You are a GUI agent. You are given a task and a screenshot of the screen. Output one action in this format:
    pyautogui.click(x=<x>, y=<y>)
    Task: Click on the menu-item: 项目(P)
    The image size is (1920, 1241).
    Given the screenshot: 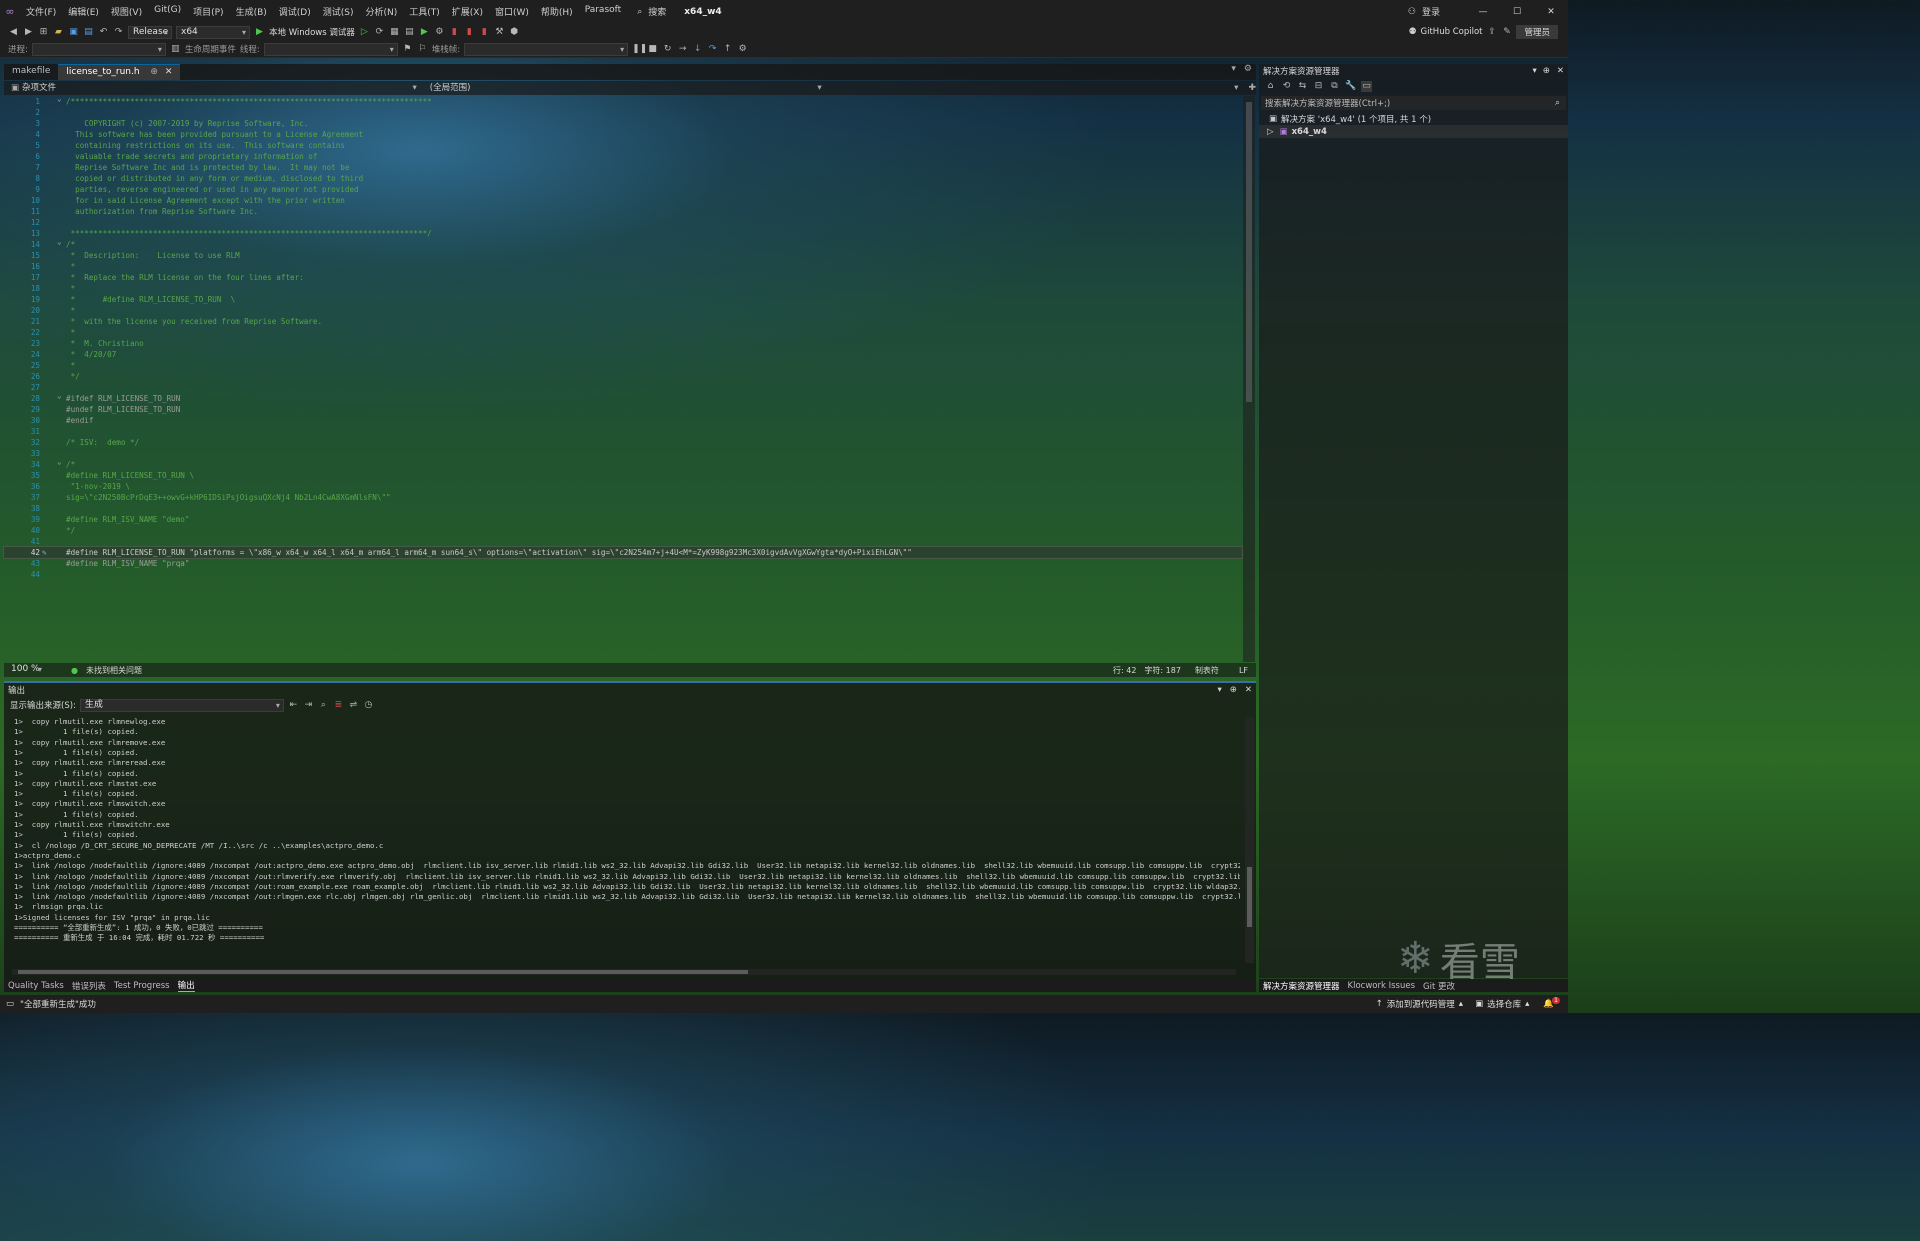 What is the action you would take?
    pyautogui.click(x=208, y=11)
    